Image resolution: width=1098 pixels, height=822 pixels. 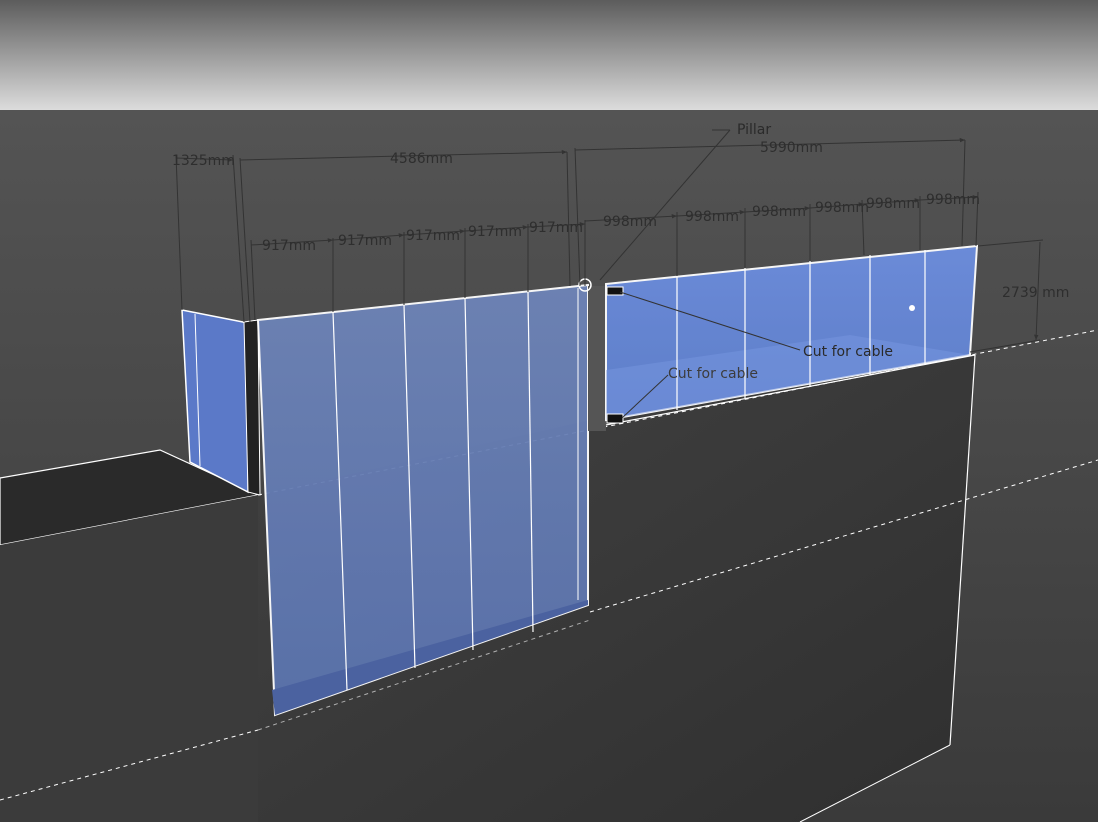 I want to click on dim-height: 2739 mm, so click(x=1035, y=293).